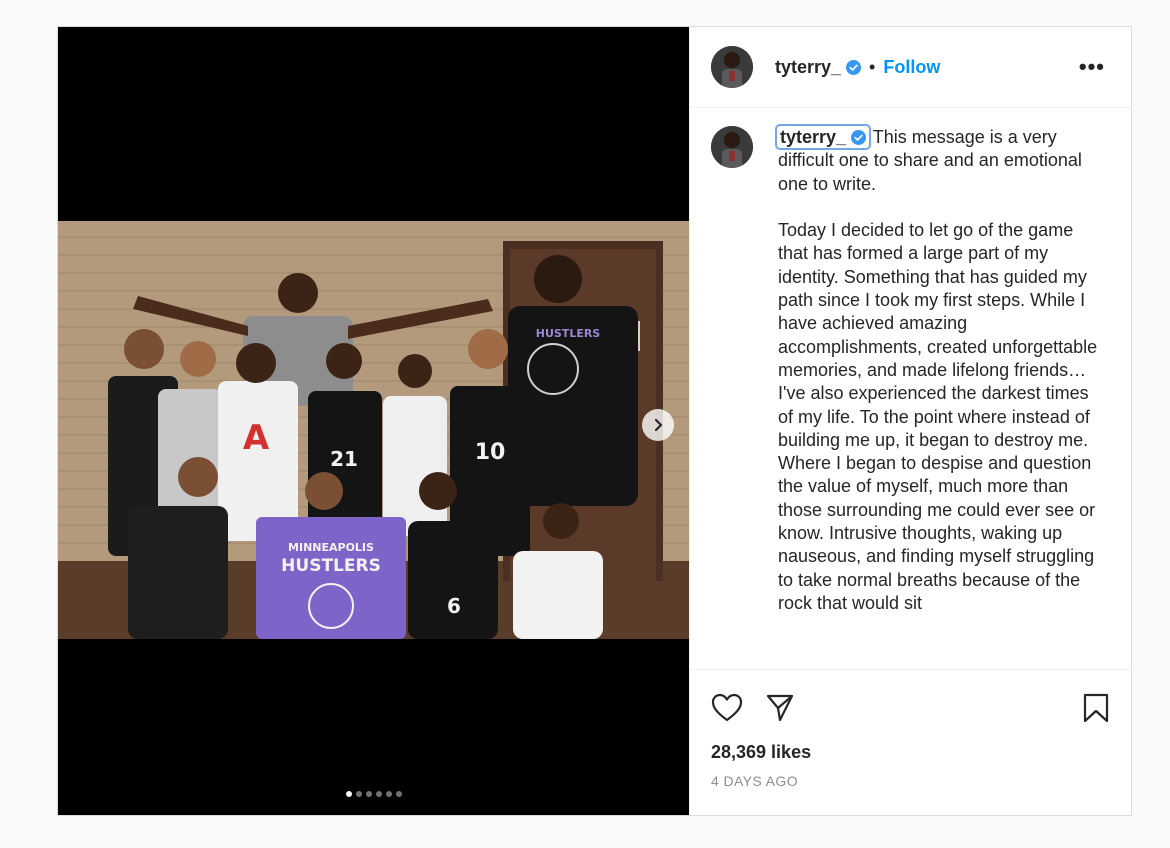 The height and width of the screenshot is (848, 1170). What do you see at coordinates (256, 438) in the screenshot?
I see `svg-text: A` at bounding box center [256, 438].